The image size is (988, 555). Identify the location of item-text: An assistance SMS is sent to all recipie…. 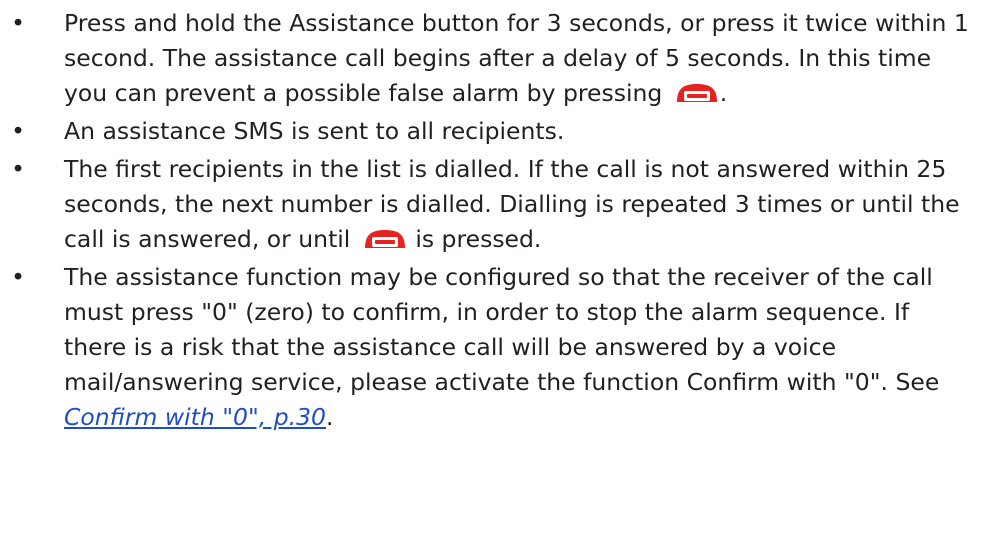
(314, 131).